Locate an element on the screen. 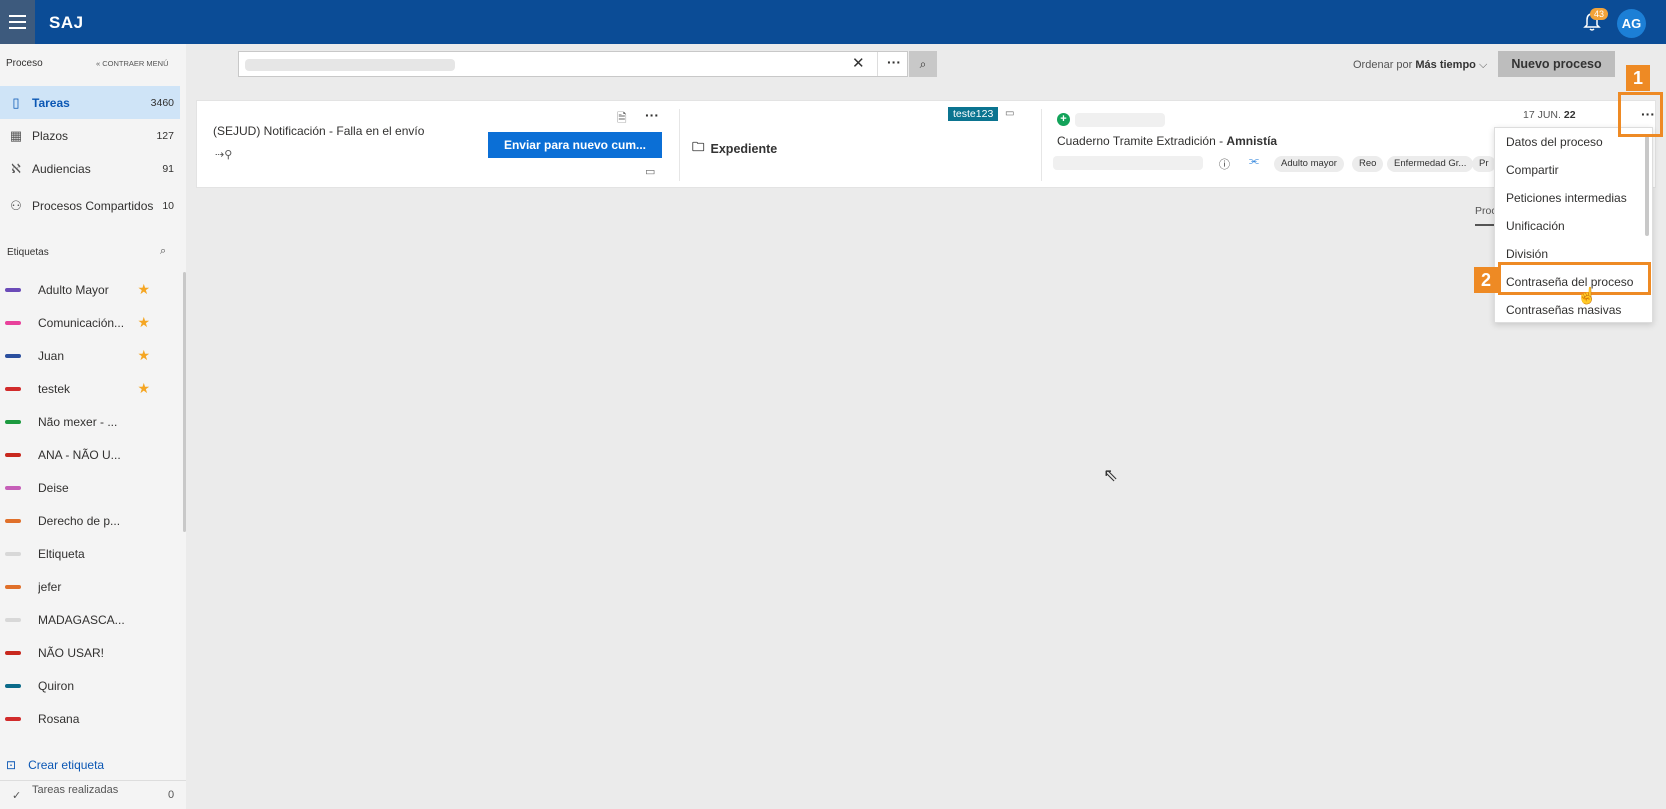 The height and width of the screenshot is (809, 1666). tag-item: Eltiqueta is located at coordinates (75, 553).